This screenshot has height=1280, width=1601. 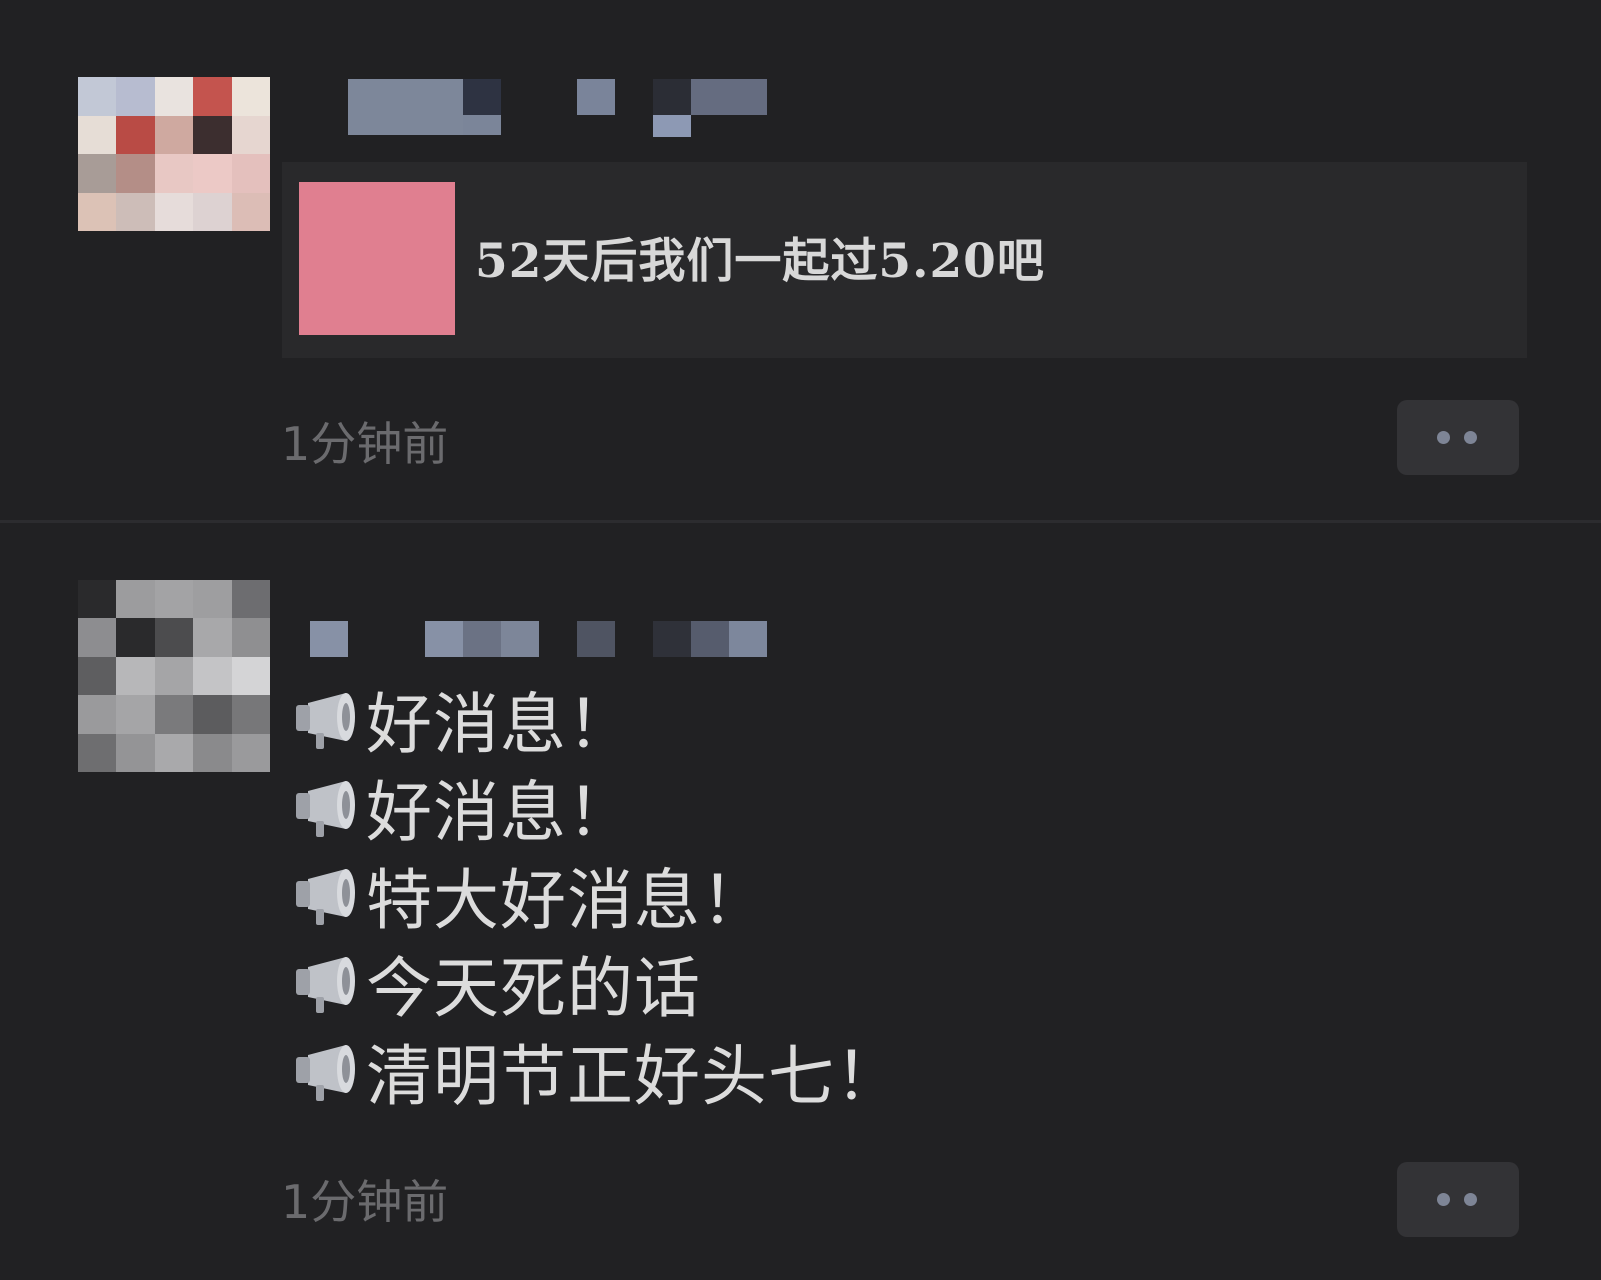 I want to click on post-text-line-label: 清明节正好头七！, so click(x=634, y=1076).